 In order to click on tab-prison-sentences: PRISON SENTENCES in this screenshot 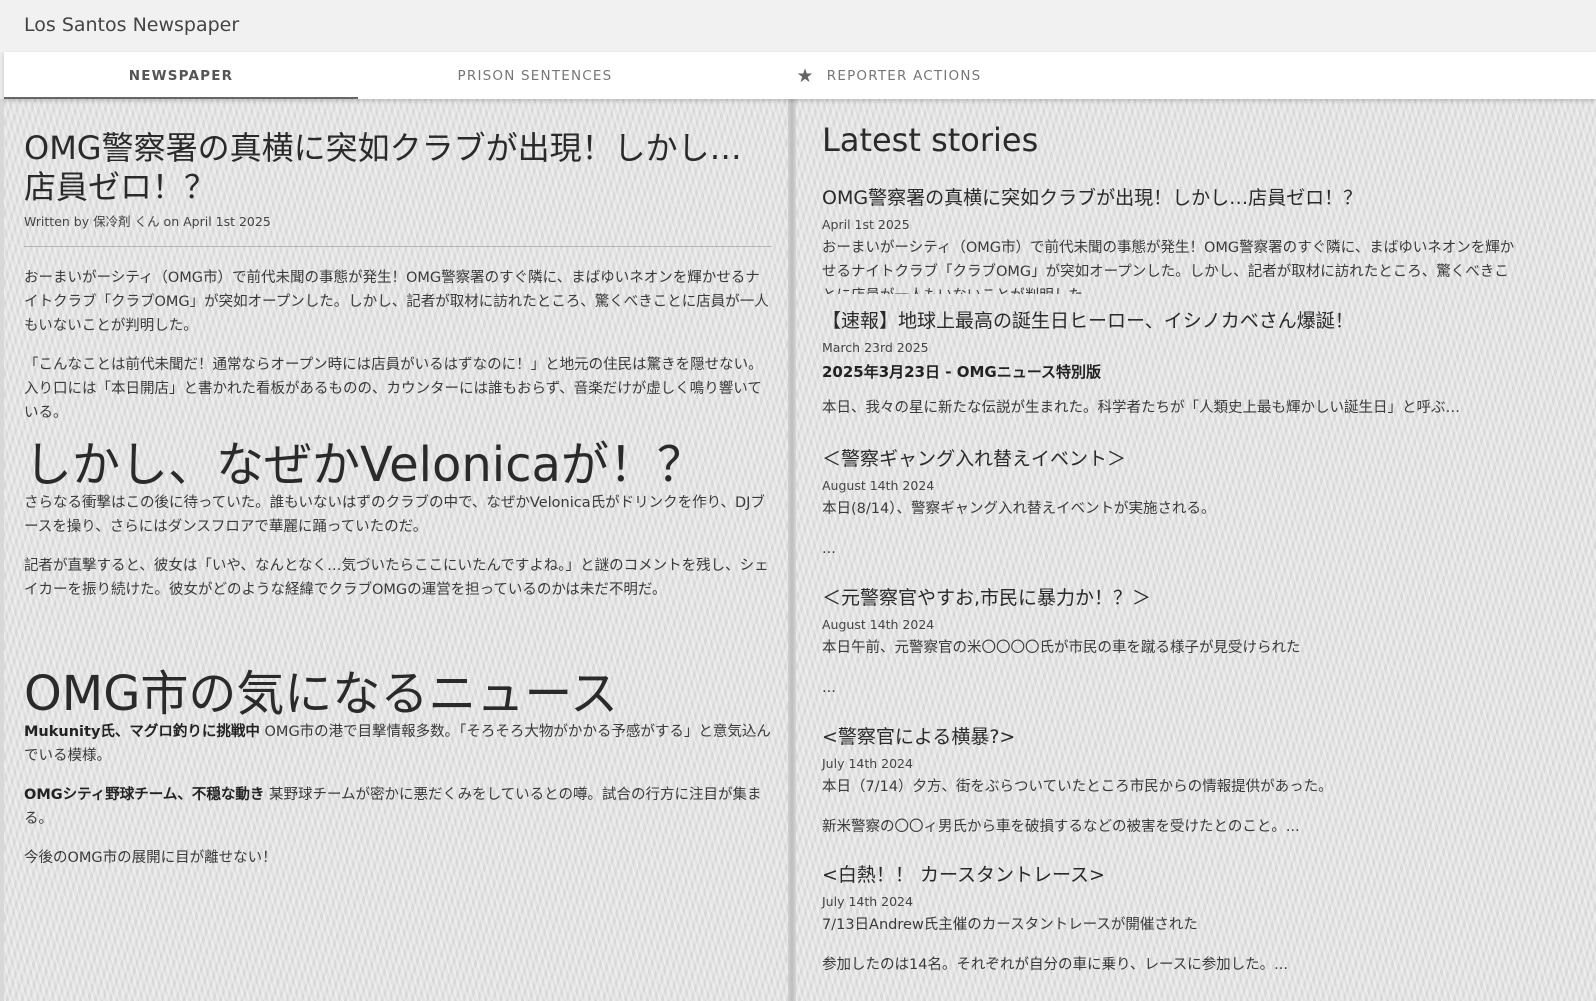, I will do `click(535, 75)`.